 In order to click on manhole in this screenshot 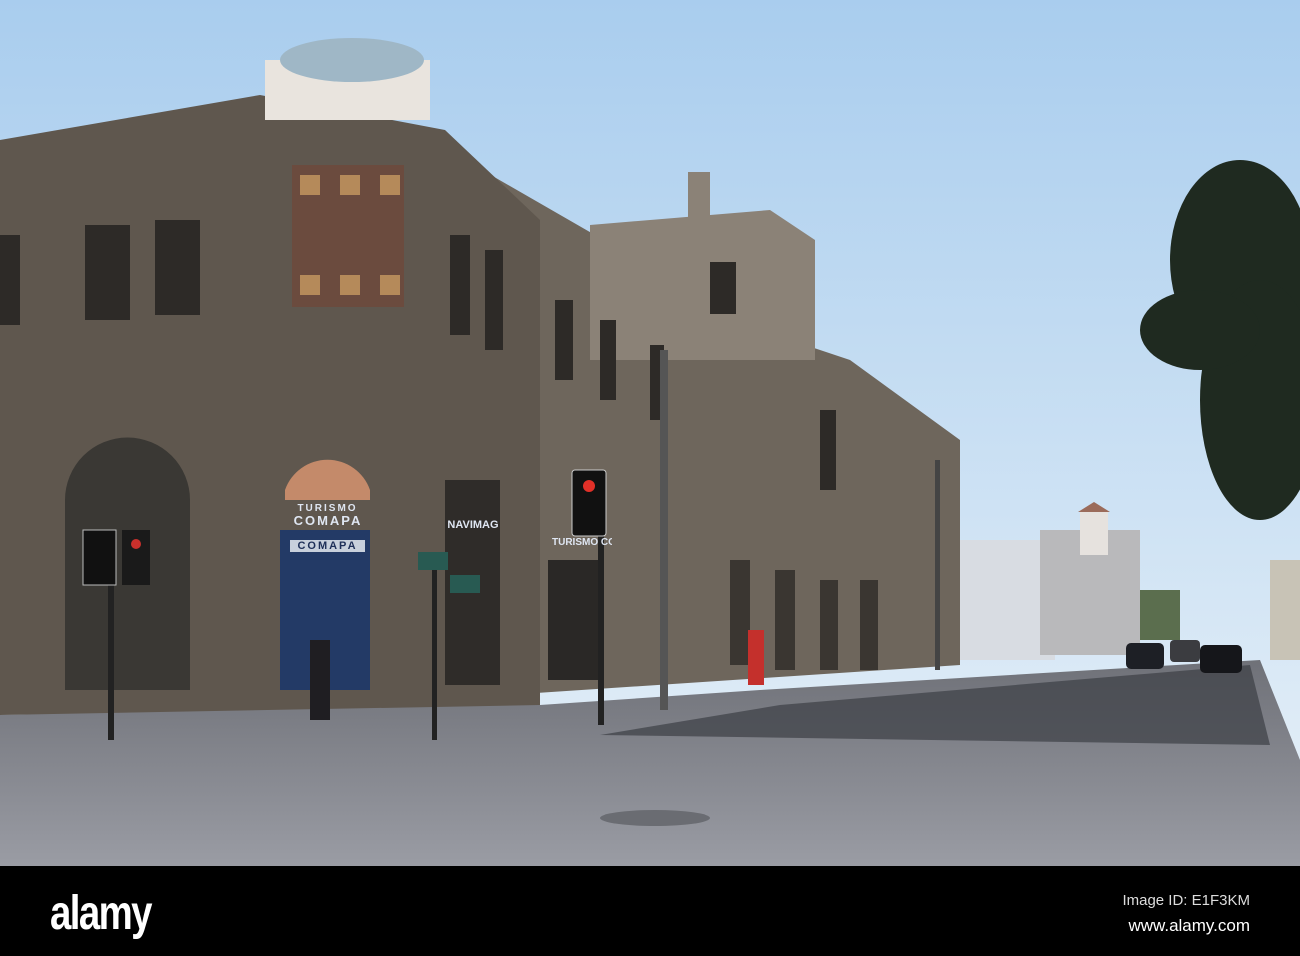, I will do `click(655, 818)`.